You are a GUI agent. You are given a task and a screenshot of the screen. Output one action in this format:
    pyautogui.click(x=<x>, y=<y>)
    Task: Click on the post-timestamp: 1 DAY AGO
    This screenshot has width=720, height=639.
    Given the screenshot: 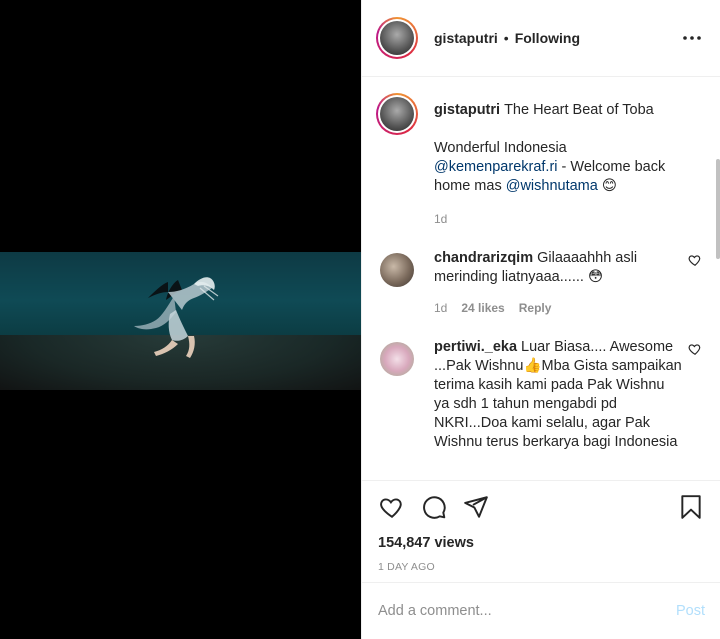 What is the action you would take?
    pyautogui.click(x=541, y=567)
    